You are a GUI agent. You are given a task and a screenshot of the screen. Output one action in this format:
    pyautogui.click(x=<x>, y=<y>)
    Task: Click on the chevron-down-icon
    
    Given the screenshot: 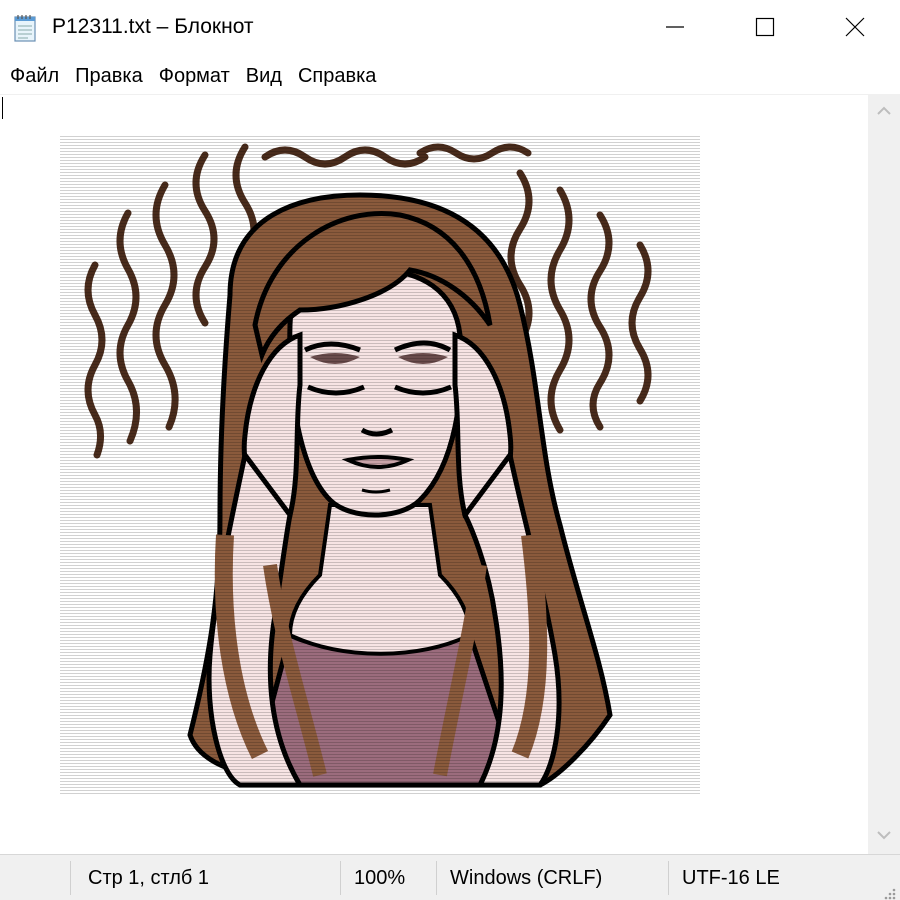 What is the action you would take?
    pyautogui.click(x=884, y=836)
    